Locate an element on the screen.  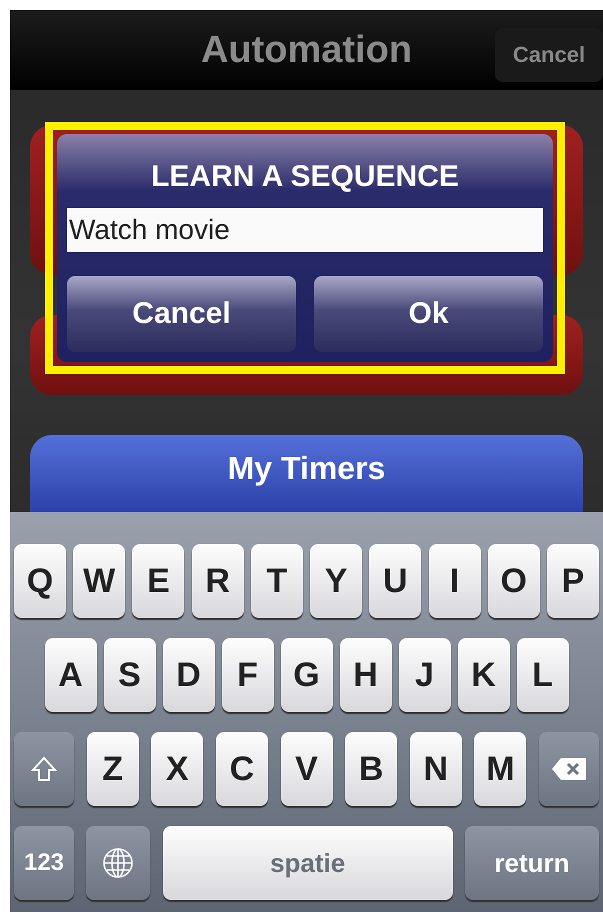
key: Q is located at coordinates (40, 581).